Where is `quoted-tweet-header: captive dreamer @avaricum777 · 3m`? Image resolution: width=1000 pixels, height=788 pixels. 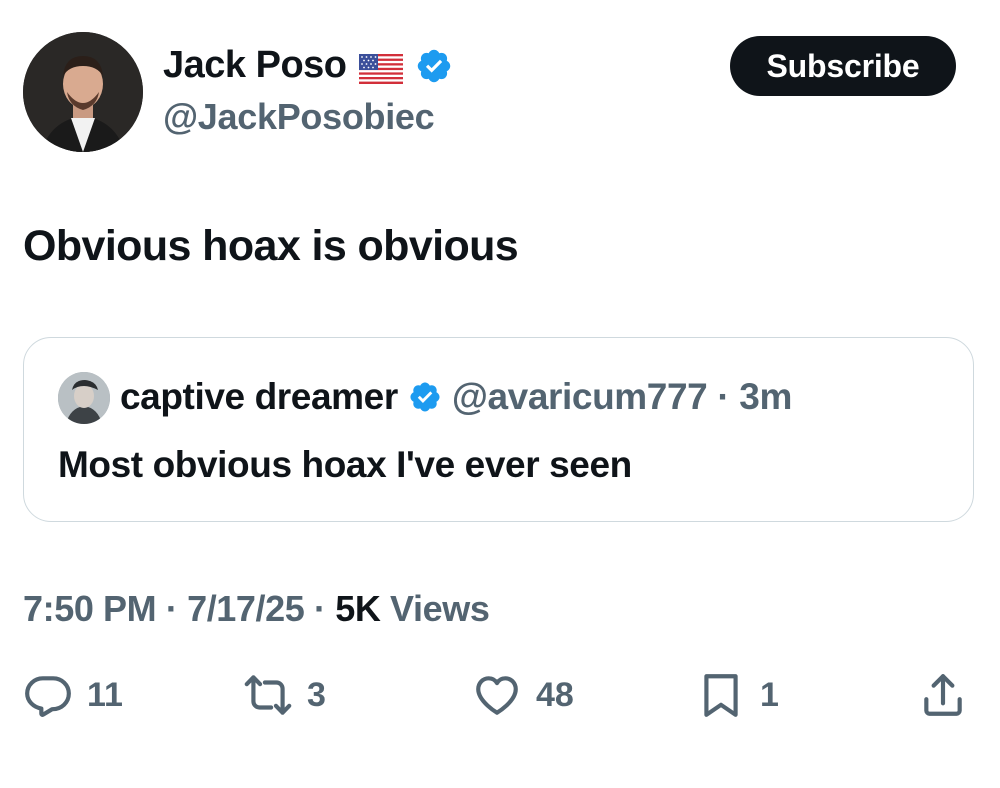 quoted-tweet-header: captive dreamer @avaricum777 · 3m is located at coordinates (456, 397).